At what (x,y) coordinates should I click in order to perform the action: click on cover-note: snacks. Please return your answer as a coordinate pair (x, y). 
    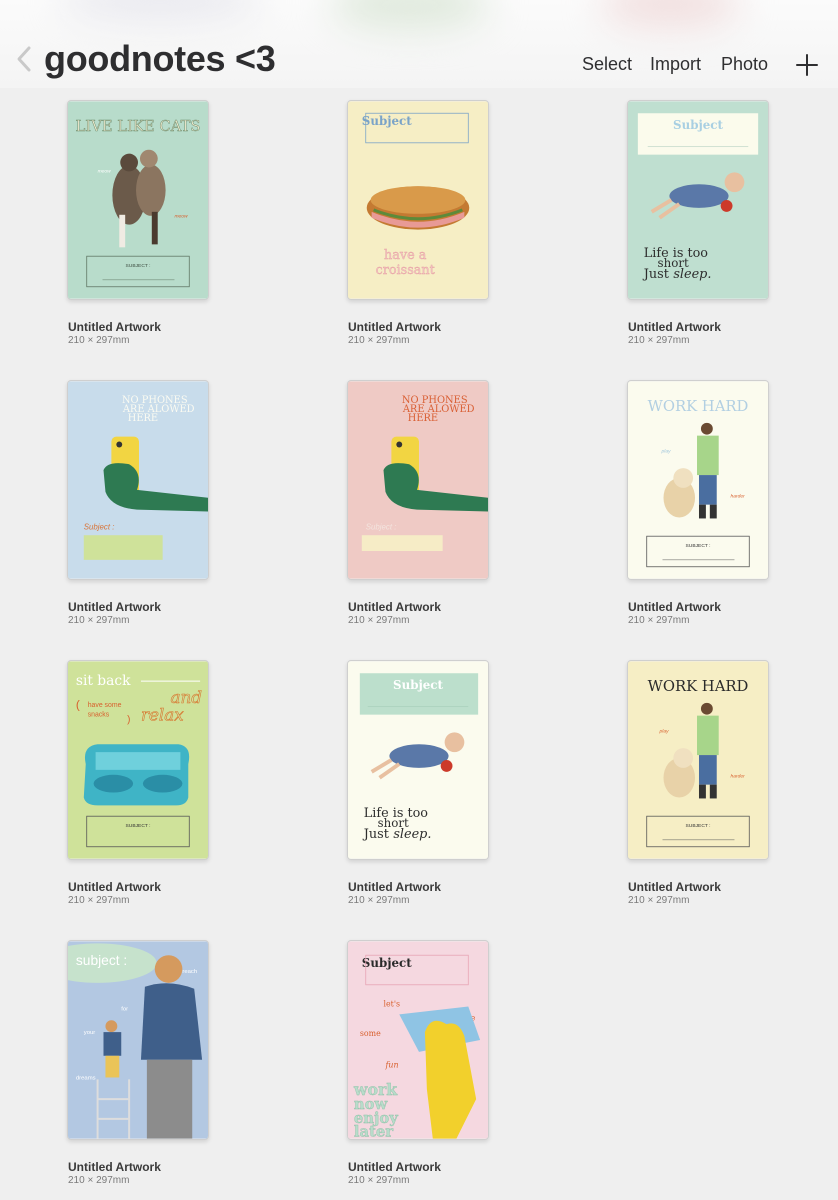
    Looking at the image, I should click on (99, 715).